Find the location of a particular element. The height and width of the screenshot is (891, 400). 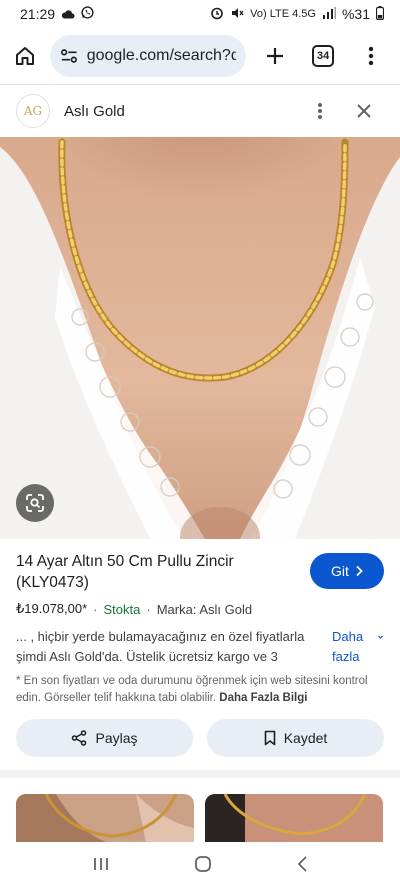

save-button: Kaydet is located at coordinates (295, 738).